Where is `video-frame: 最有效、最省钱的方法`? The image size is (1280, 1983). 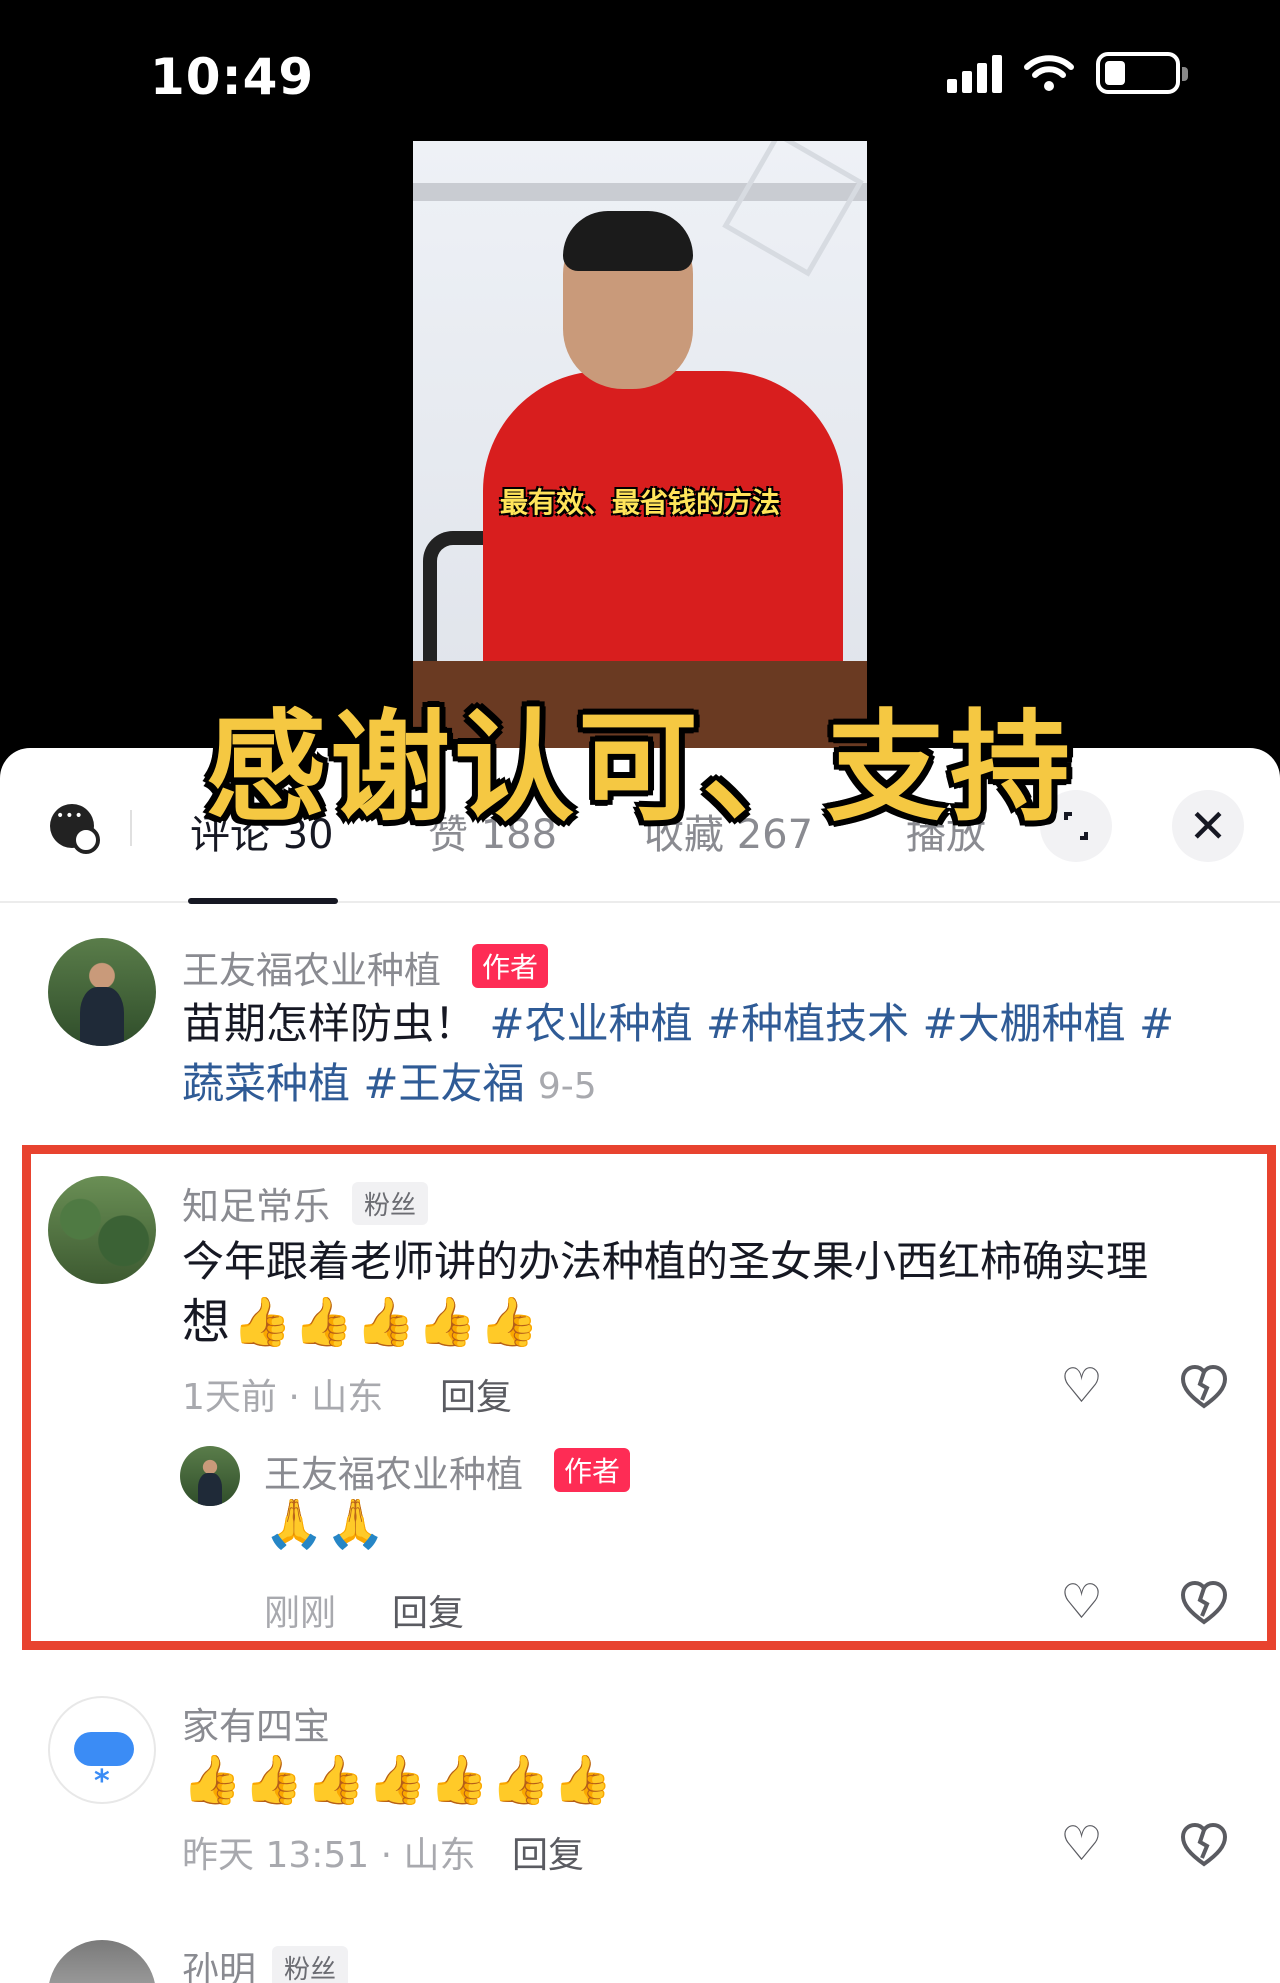
video-frame: 最有效、最省钱的方法 is located at coordinates (640, 446).